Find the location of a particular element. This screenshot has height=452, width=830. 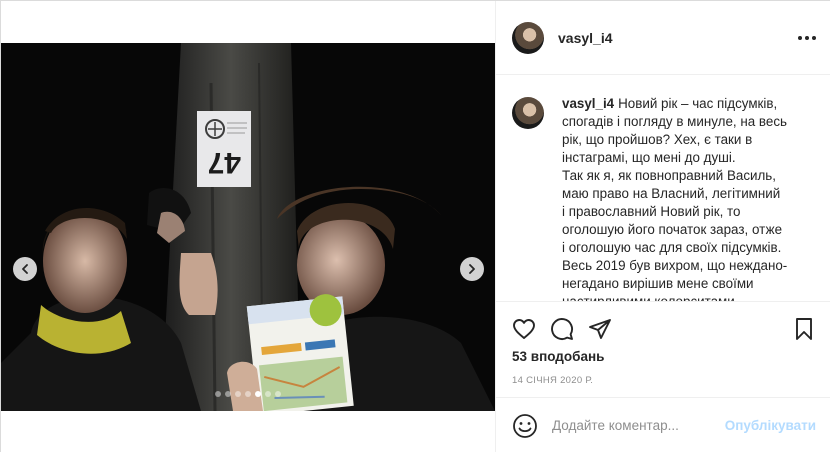

avatar is located at coordinates (528, 37).